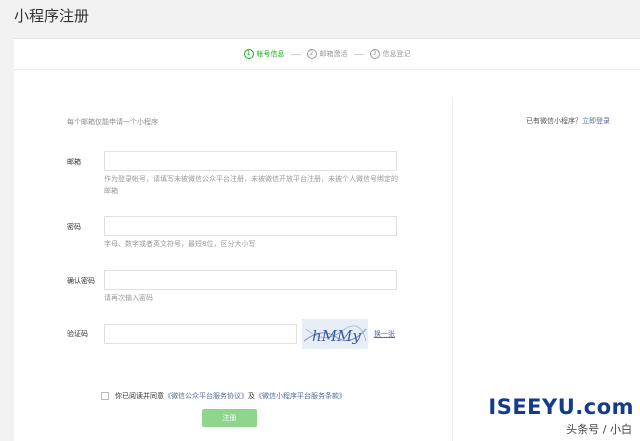  I want to click on step-label: 帐号信息, so click(270, 54).